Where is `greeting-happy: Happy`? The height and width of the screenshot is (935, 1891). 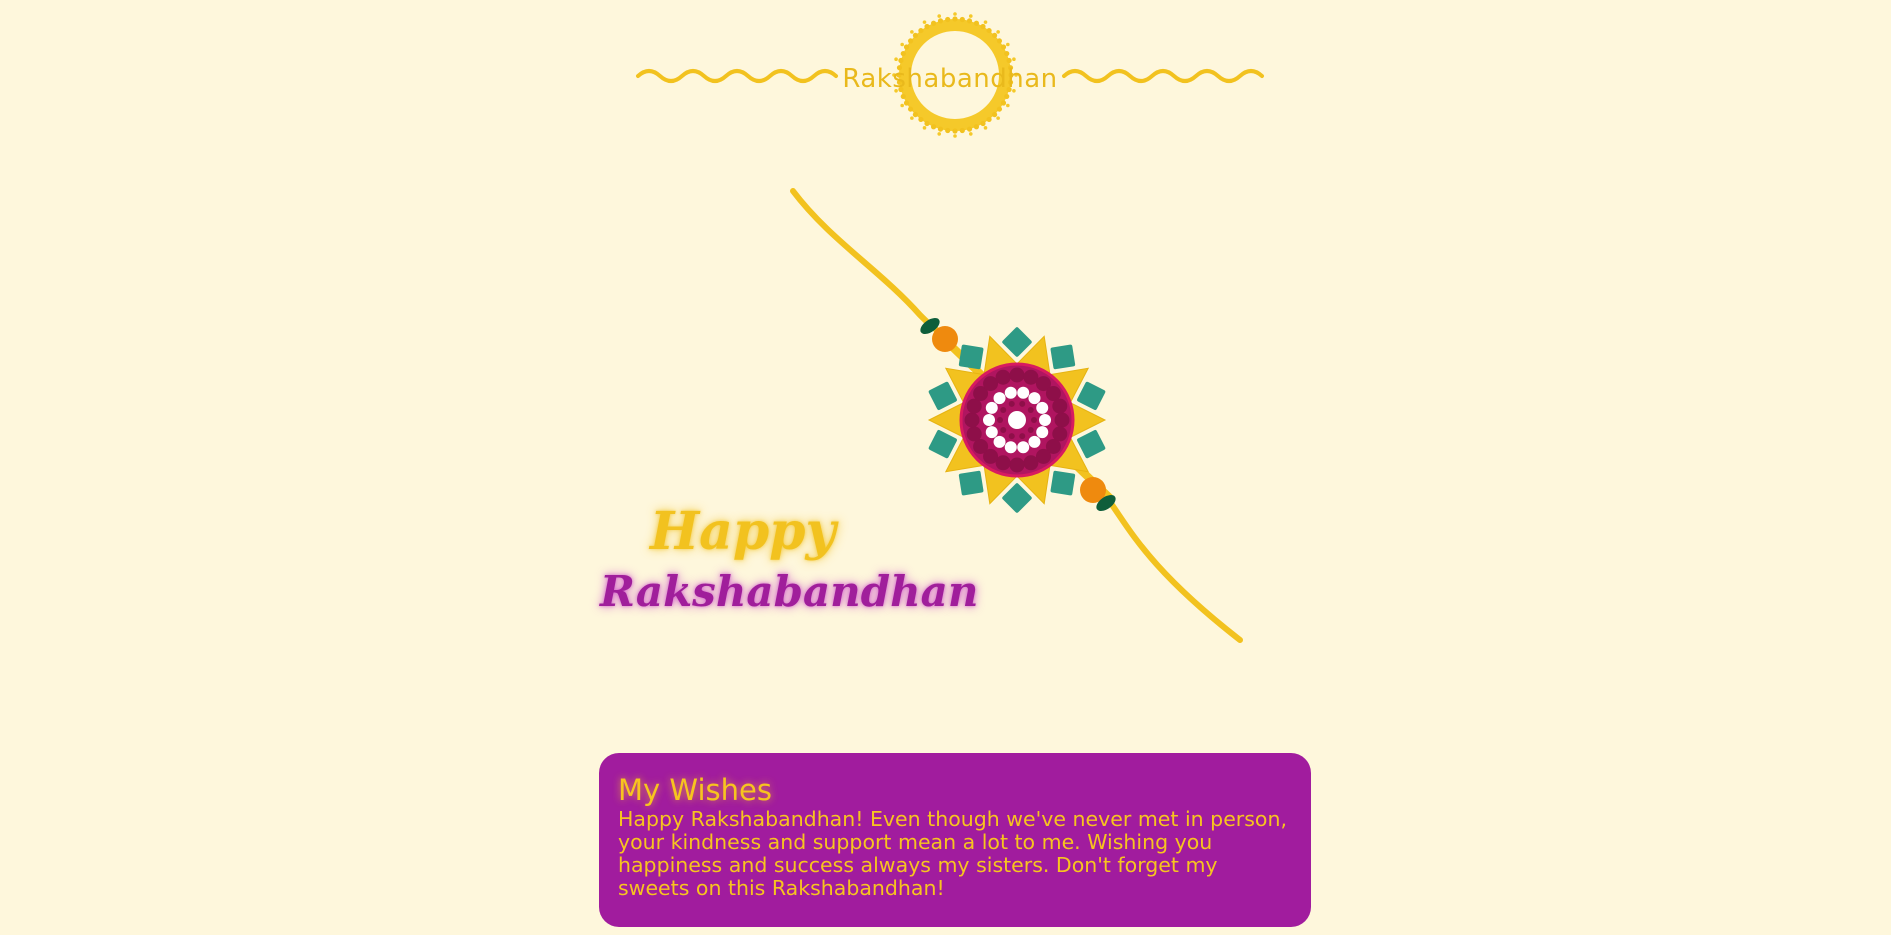
greeting-happy: Happy is located at coordinates (743, 531).